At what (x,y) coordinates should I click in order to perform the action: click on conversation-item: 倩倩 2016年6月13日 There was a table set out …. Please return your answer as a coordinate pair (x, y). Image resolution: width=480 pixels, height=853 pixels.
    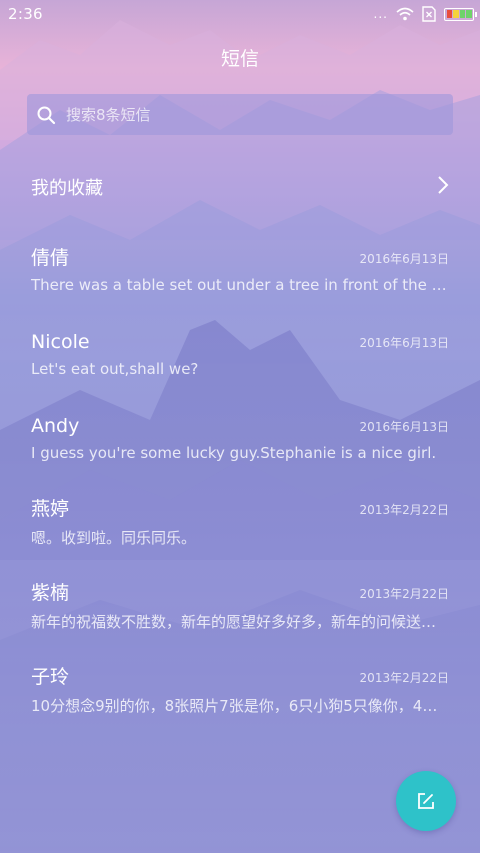
    Looking at the image, I should click on (240, 288).